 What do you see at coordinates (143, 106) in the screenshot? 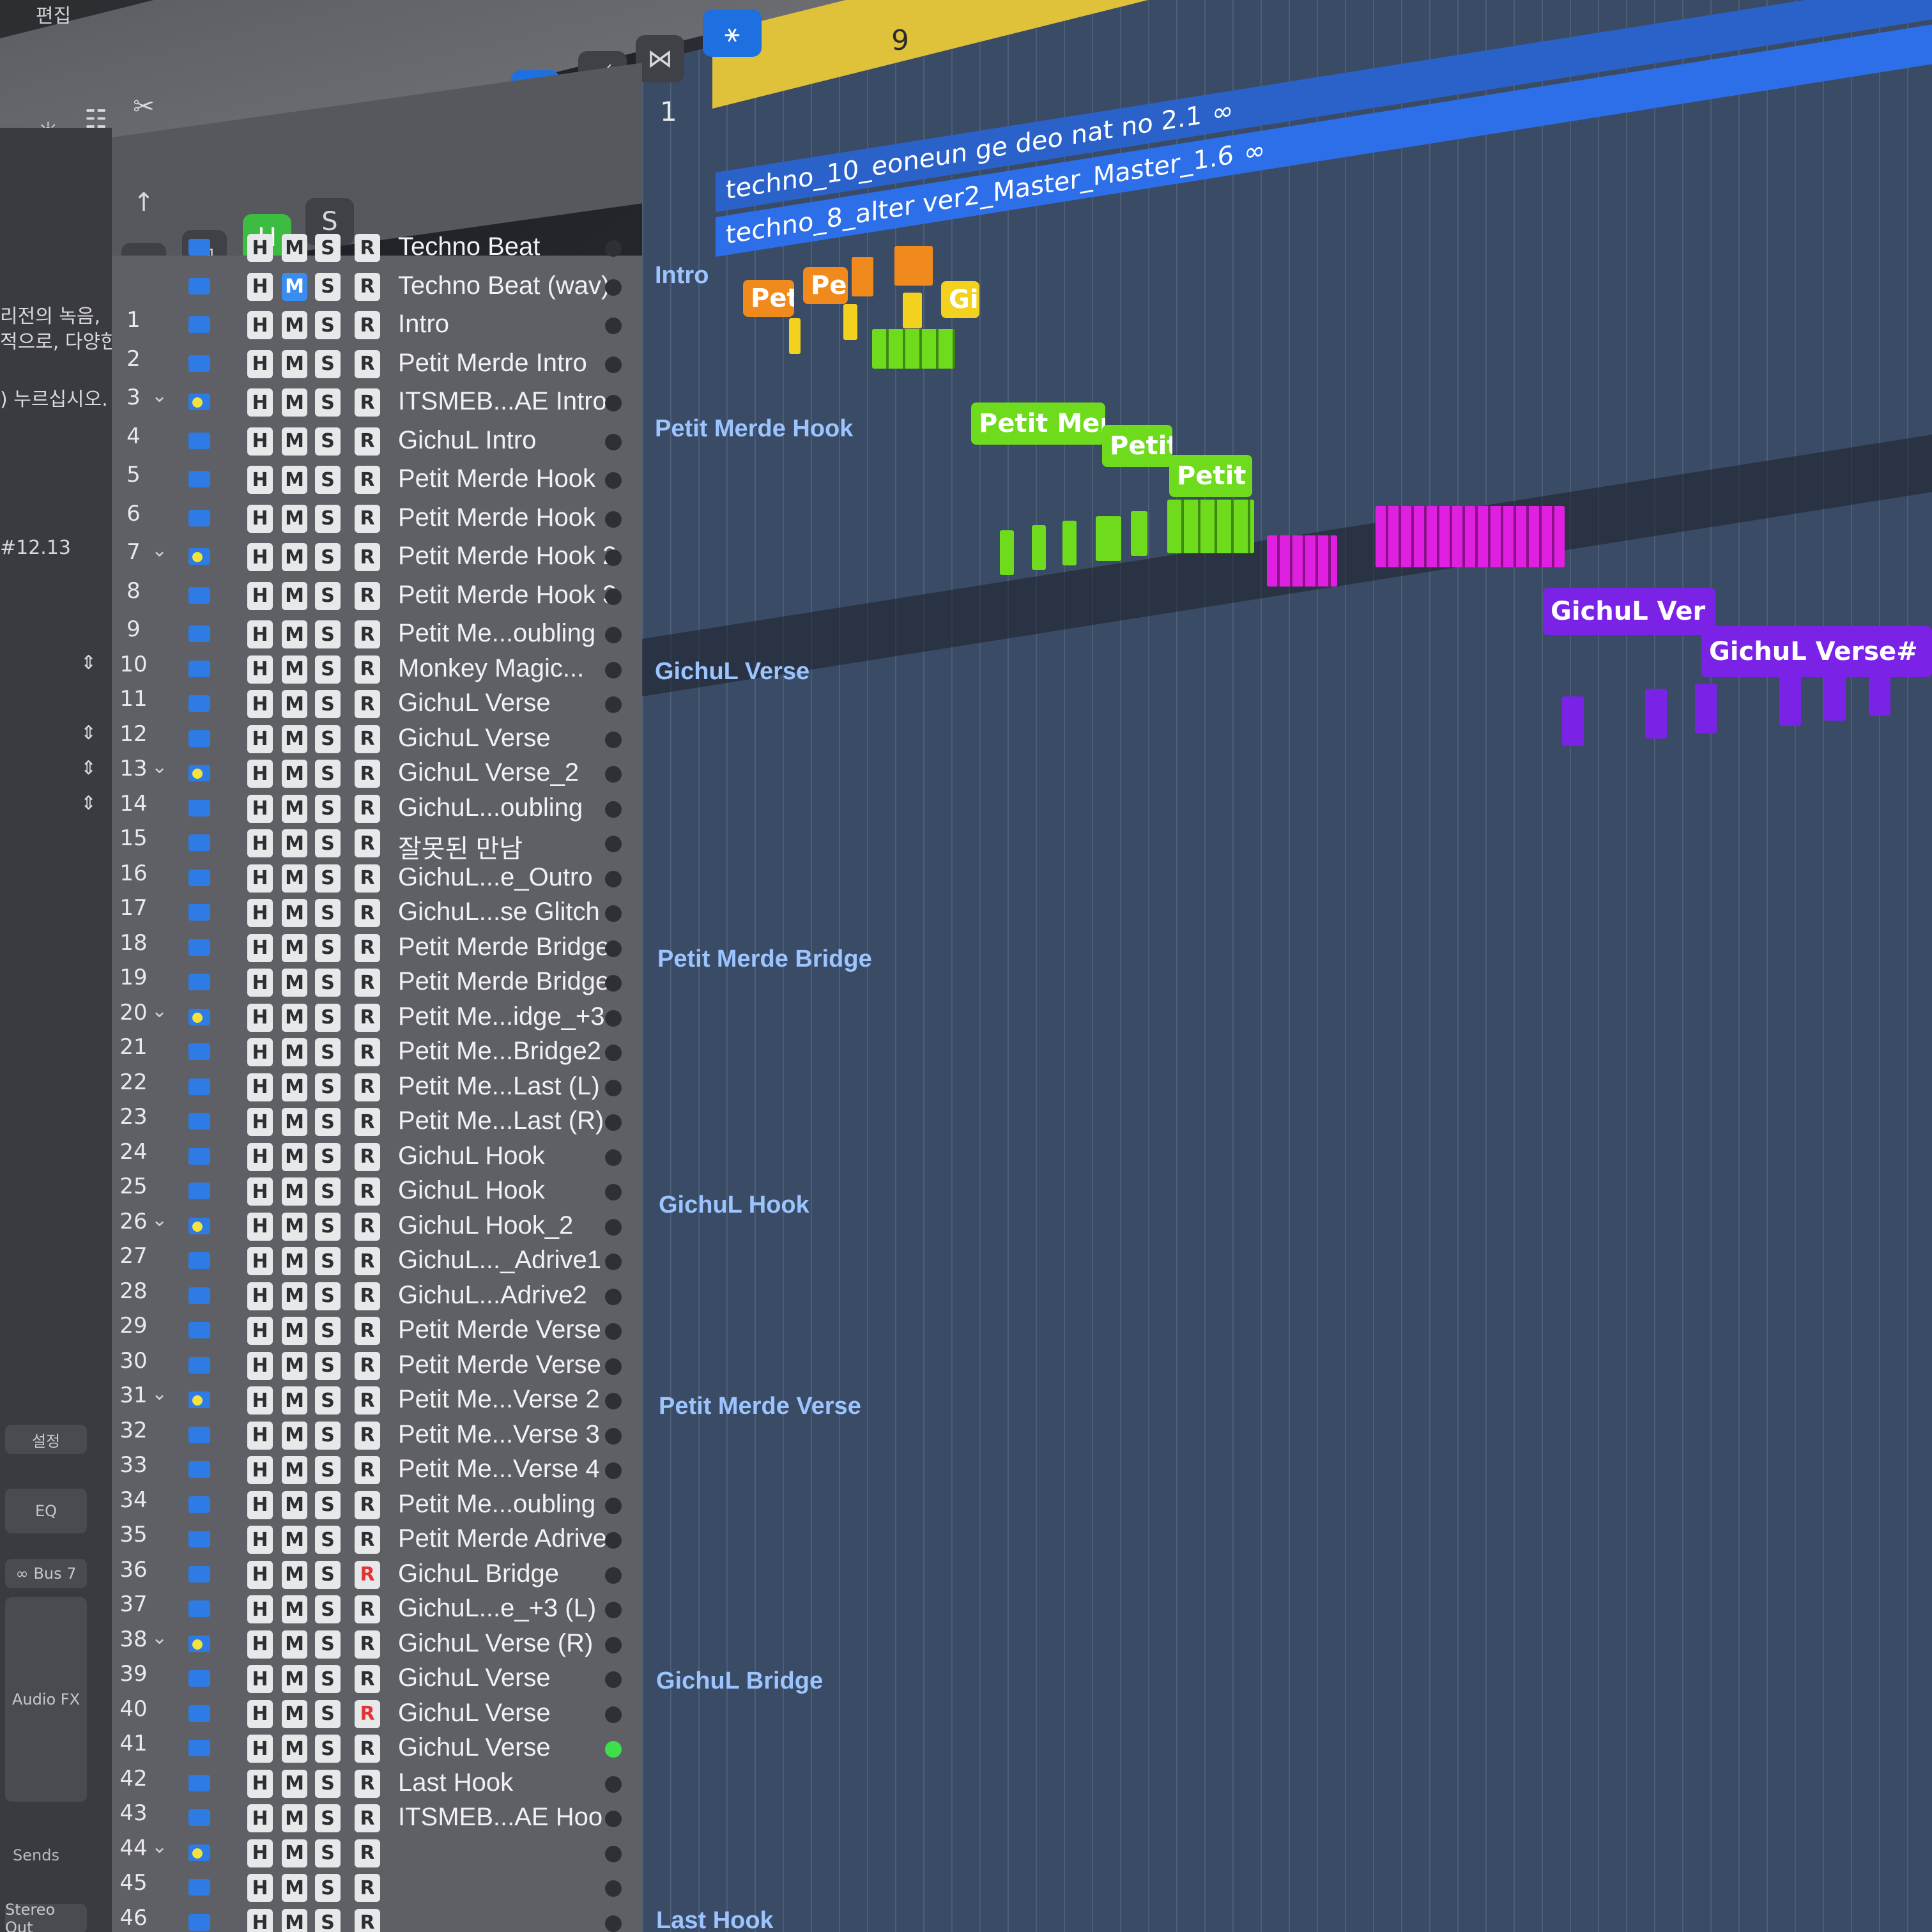
I see `scissors-icon: ✂` at bounding box center [143, 106].